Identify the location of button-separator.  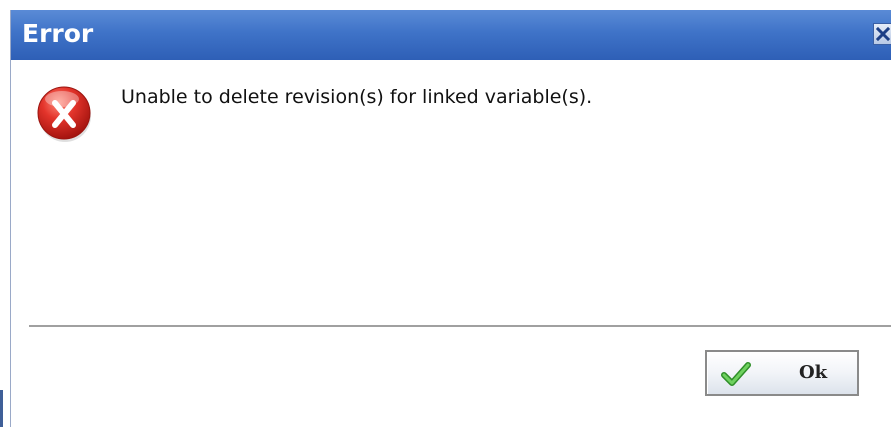
(460, 326).